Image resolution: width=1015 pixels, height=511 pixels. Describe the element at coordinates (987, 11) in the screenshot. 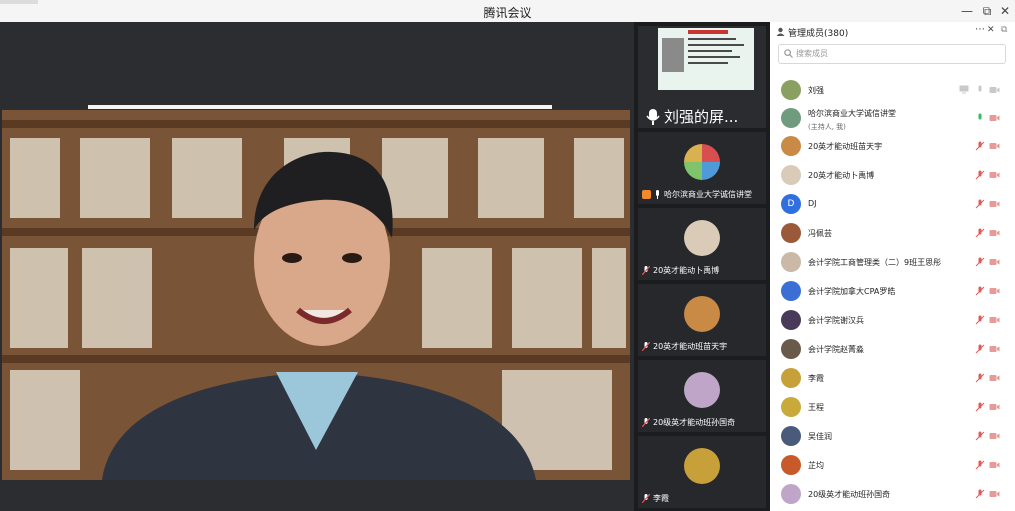

I see `restore-button: ⧉` at that location.